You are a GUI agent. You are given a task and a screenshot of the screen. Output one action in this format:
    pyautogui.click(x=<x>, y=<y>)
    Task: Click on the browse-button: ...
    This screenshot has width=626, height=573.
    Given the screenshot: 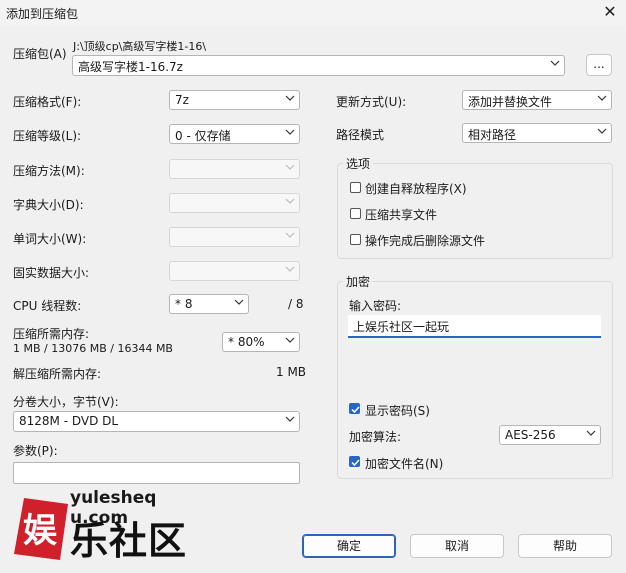 What is the action you would take?
    pyautogui.click(x=599, y=65)
    